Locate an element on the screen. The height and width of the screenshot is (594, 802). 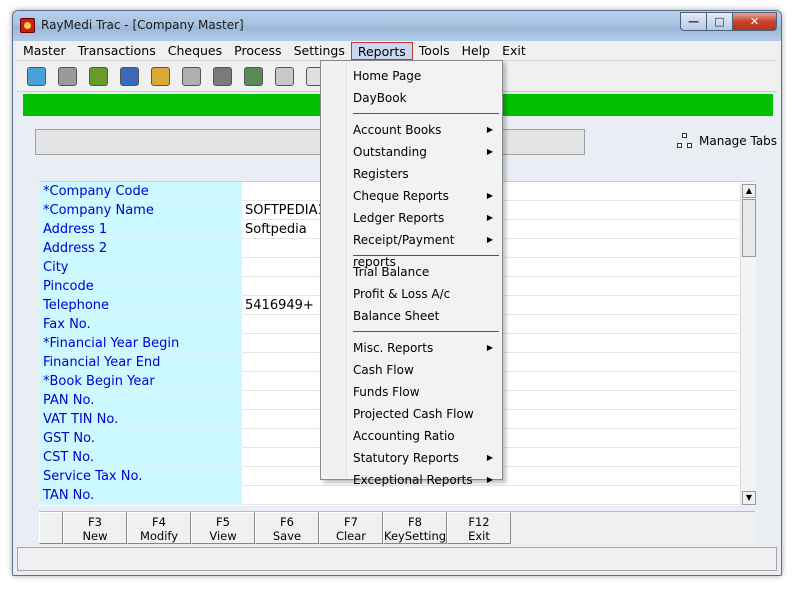
maximize-button: □ is located at coordinates (720, 21).